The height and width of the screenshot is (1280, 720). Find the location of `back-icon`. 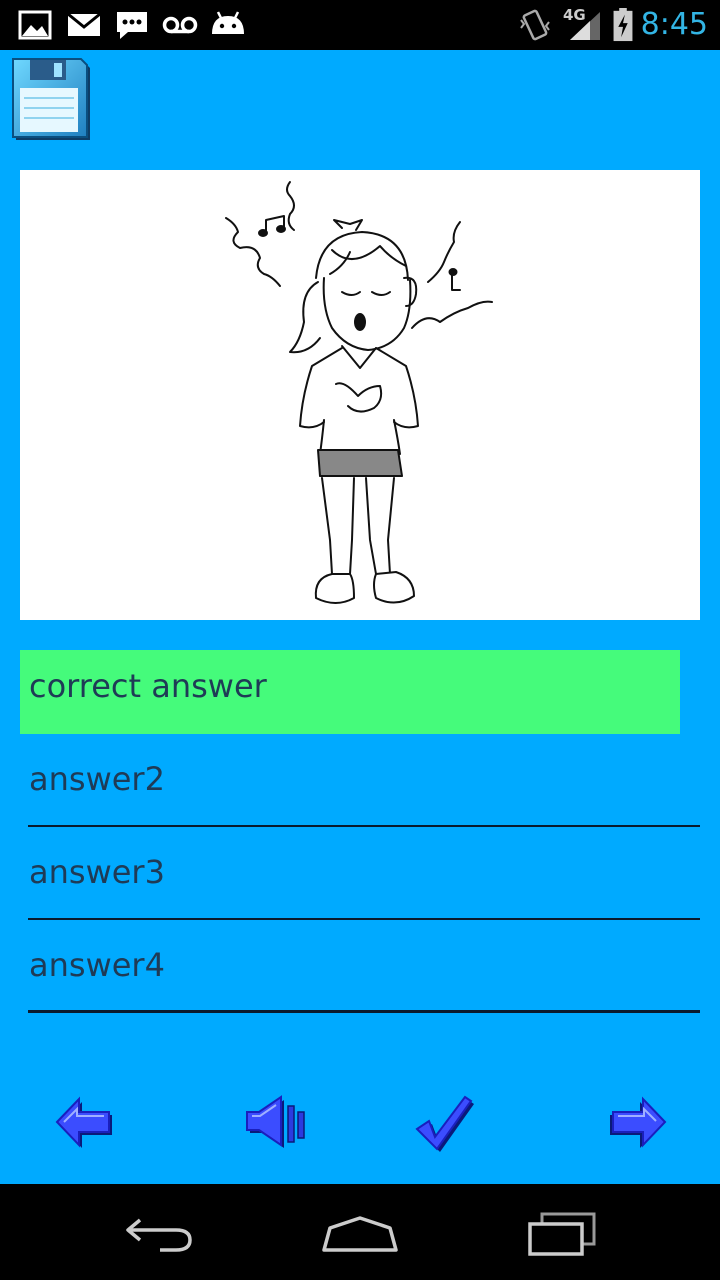

back-icon is located at coordinates (160, 1233).